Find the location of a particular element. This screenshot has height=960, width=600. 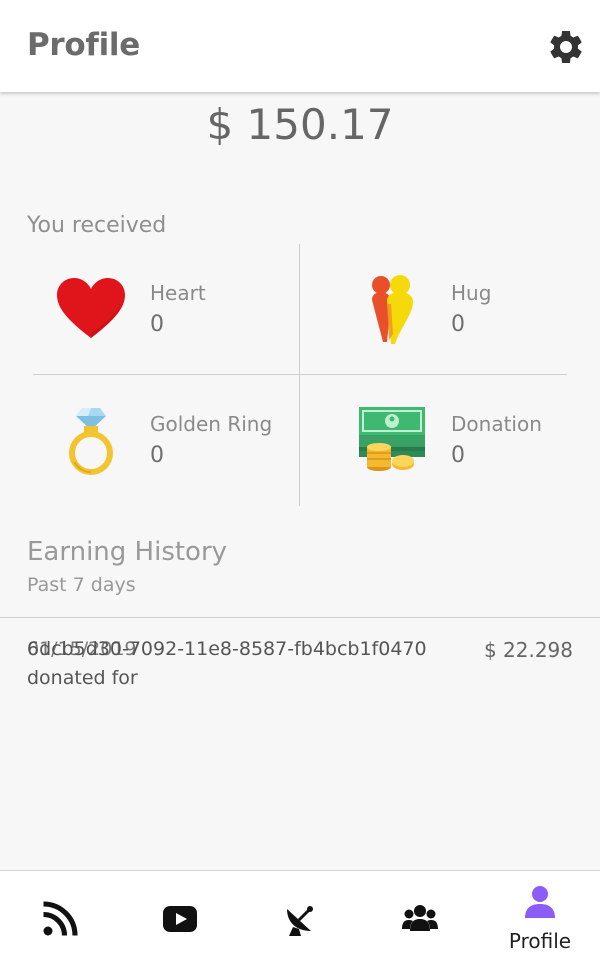

nav-profile: Profile is located at coordinates (540, 915).